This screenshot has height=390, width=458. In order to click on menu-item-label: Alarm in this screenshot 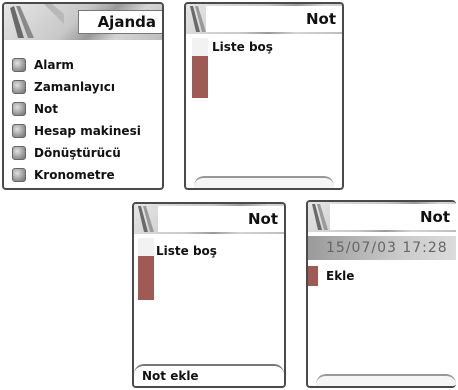, I will do `click(54, 65)`.